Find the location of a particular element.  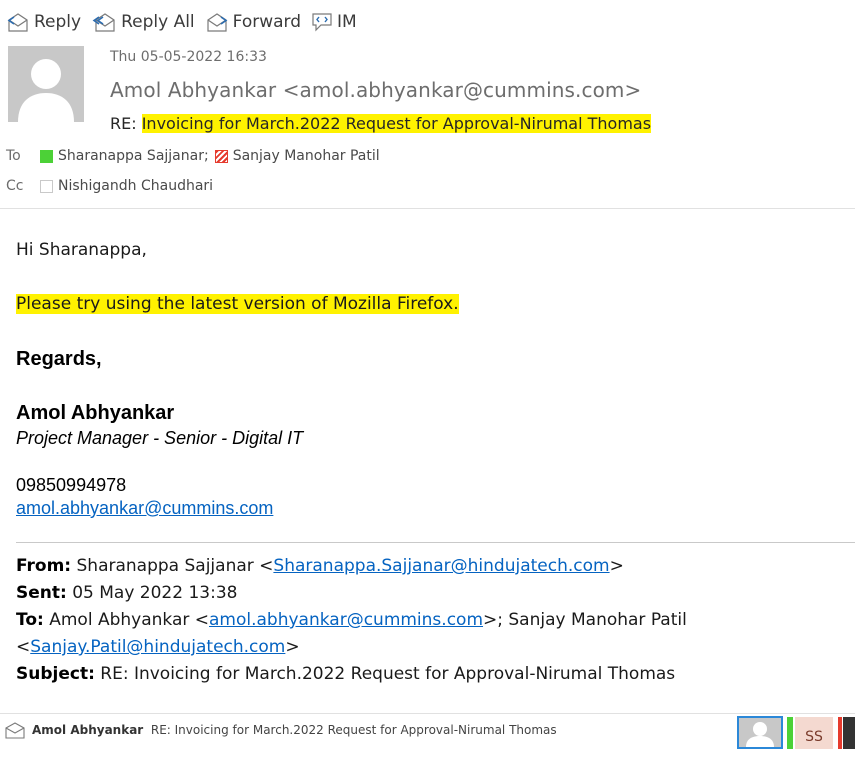

reply-icon is located at coordinates (17, 22).